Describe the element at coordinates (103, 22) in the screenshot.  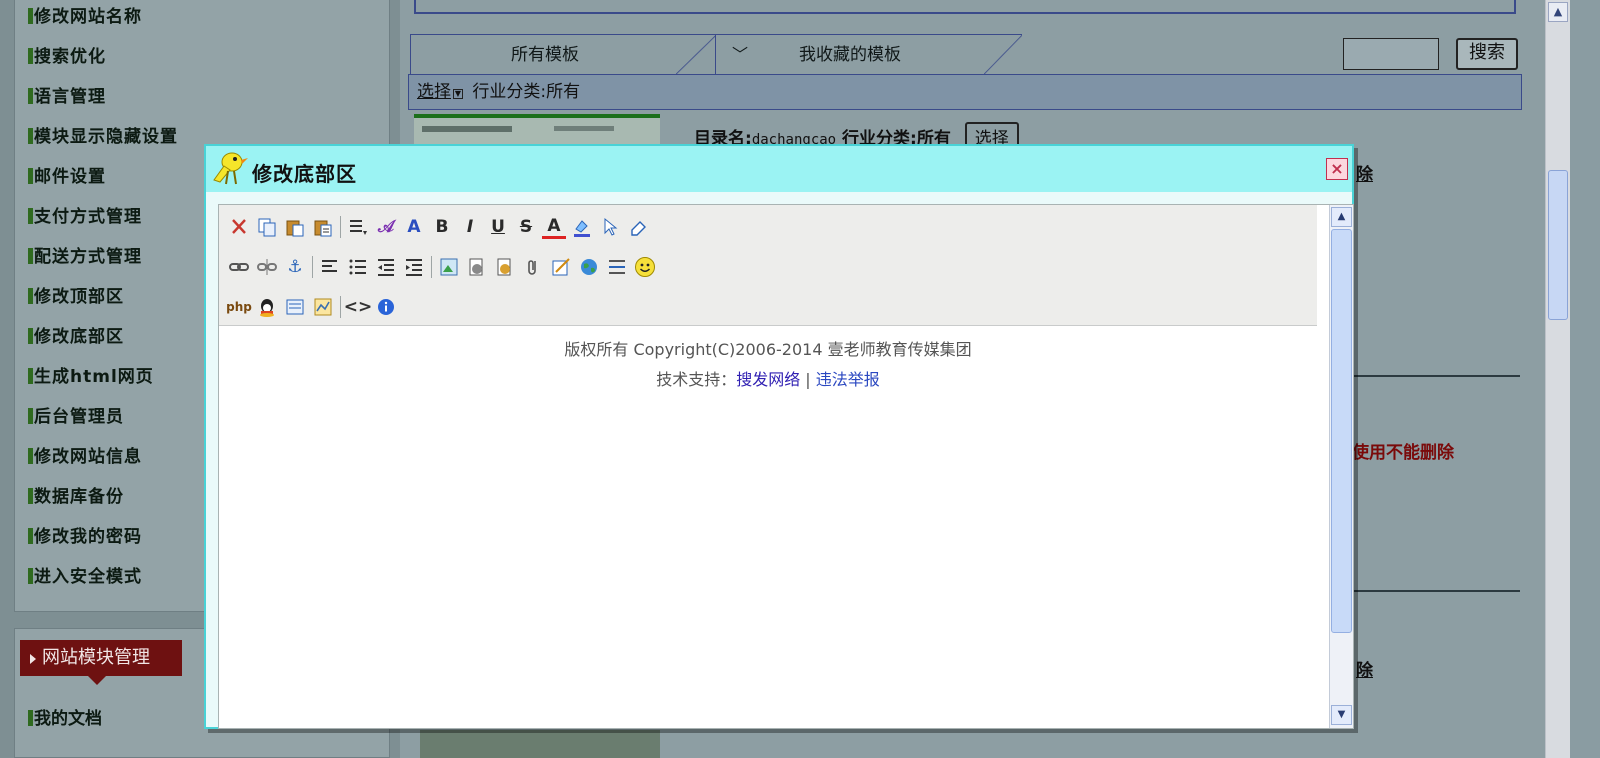
I see `sidebar-item-site-name: 修改网站名称` at that location.